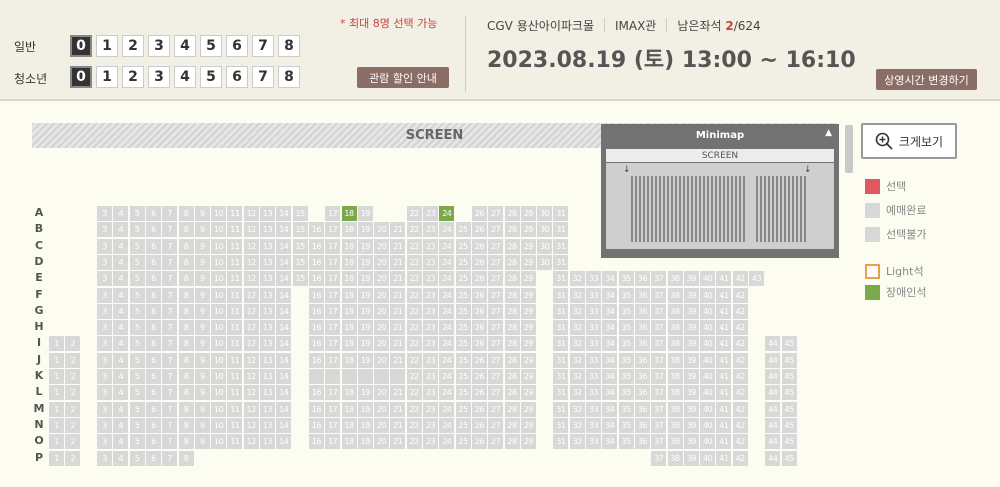  What do you see at coordinates (430, 376) in the screenshot?
I see `seat-K23: 23` at bounding box center [430, 376].